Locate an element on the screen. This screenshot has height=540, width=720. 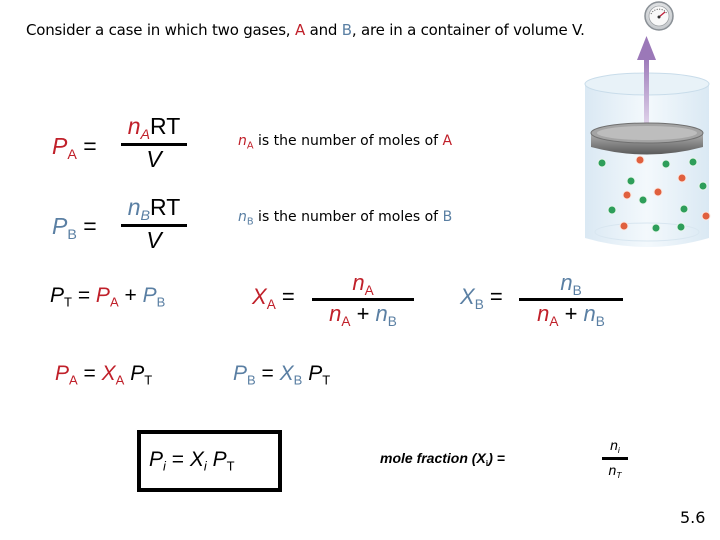
xb-lhs: XB = is located at coordinates (481, 298).